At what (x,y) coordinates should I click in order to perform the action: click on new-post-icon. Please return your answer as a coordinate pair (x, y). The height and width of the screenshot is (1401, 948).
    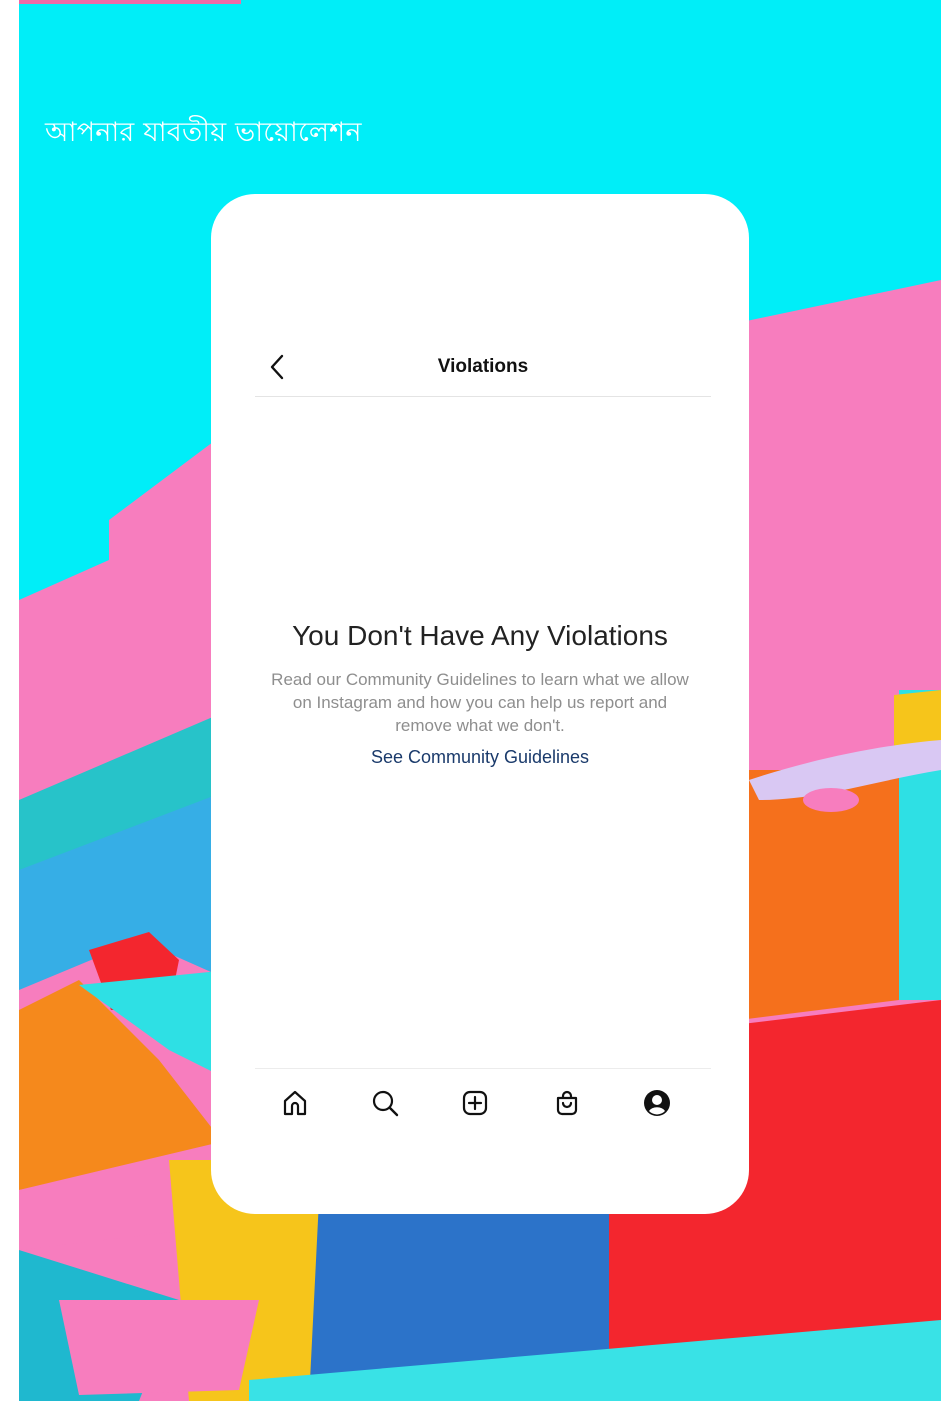
    Looking at the image, I should click on (475, 1103).